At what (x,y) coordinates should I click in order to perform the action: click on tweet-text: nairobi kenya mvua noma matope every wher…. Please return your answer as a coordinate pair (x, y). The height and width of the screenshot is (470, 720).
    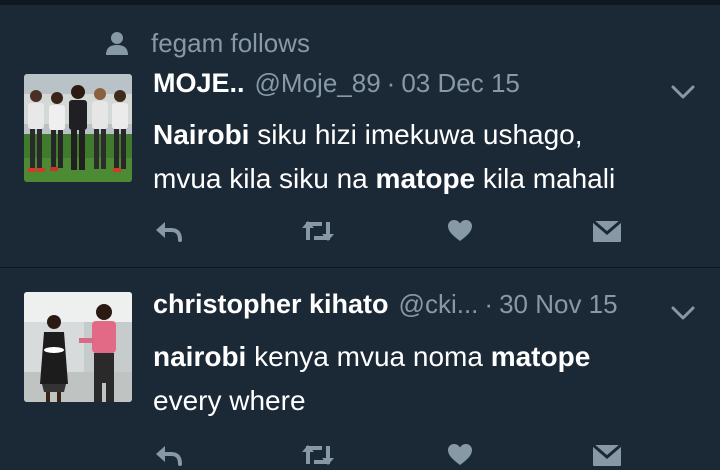
    Looking at the image, I should click on (424, 379).